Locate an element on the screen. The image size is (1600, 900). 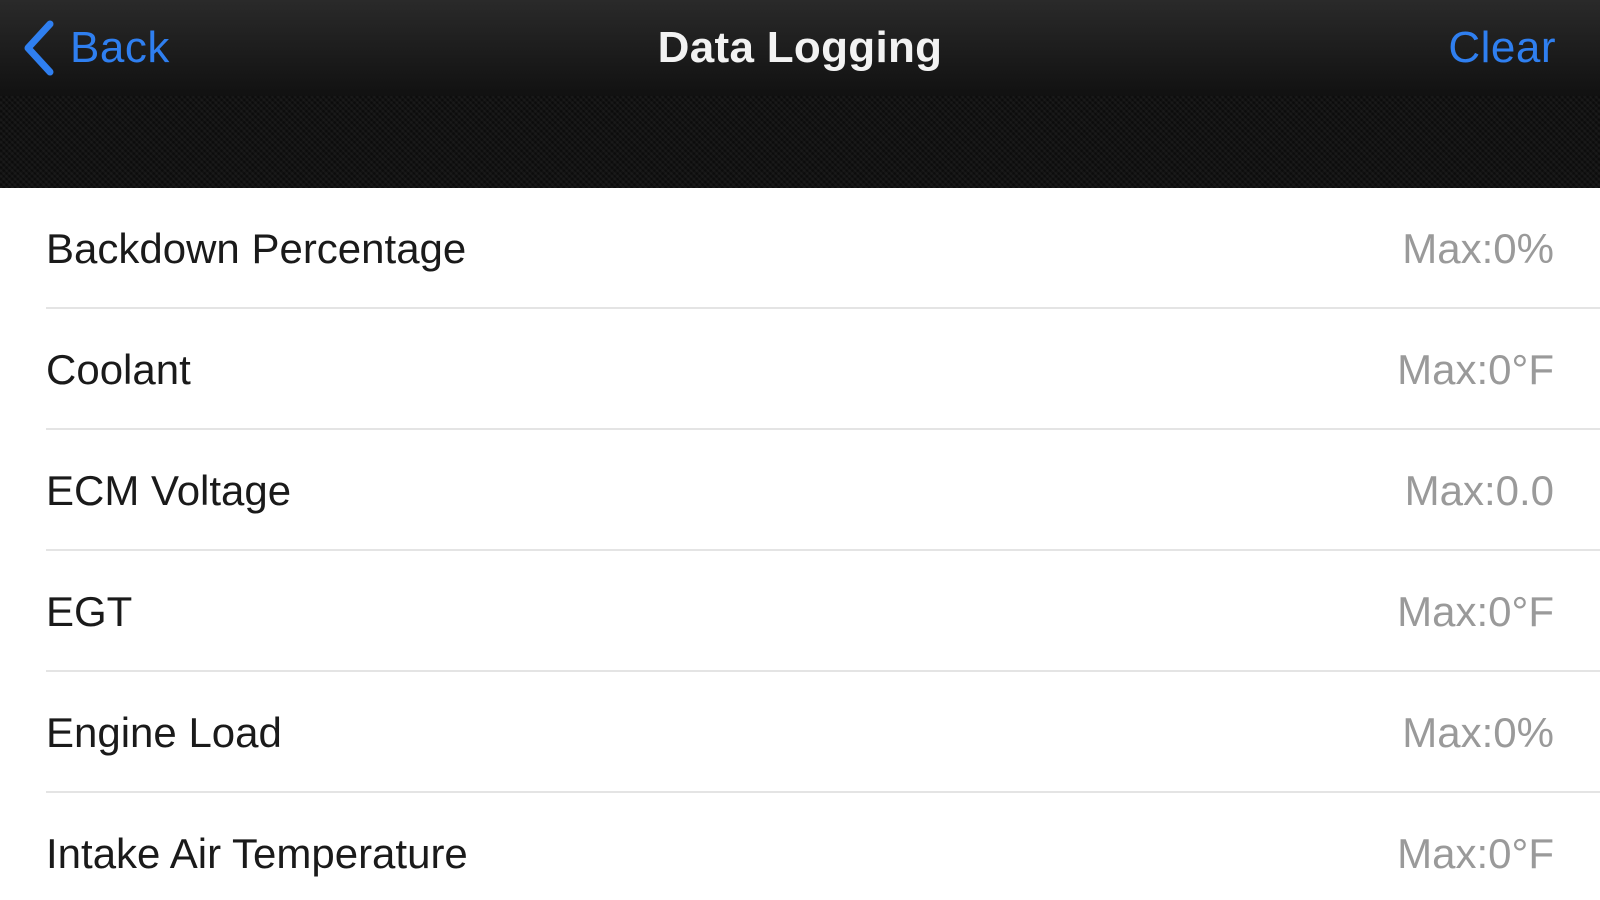
list-item: Intake Air Temperature Max:0°F is located at coordinates (800, 846).